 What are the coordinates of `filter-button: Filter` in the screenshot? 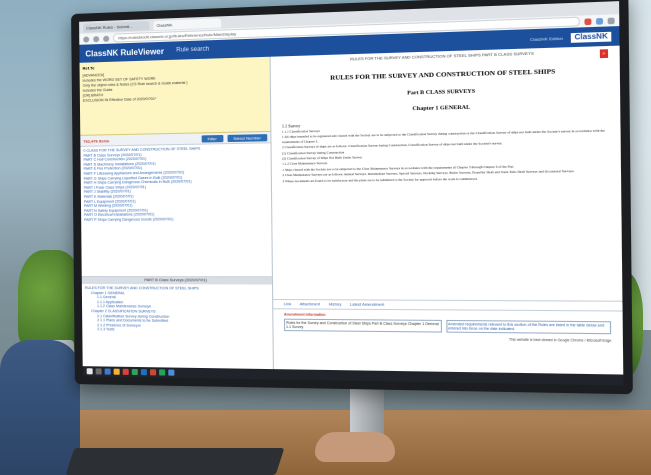 It's located at (212, 138).